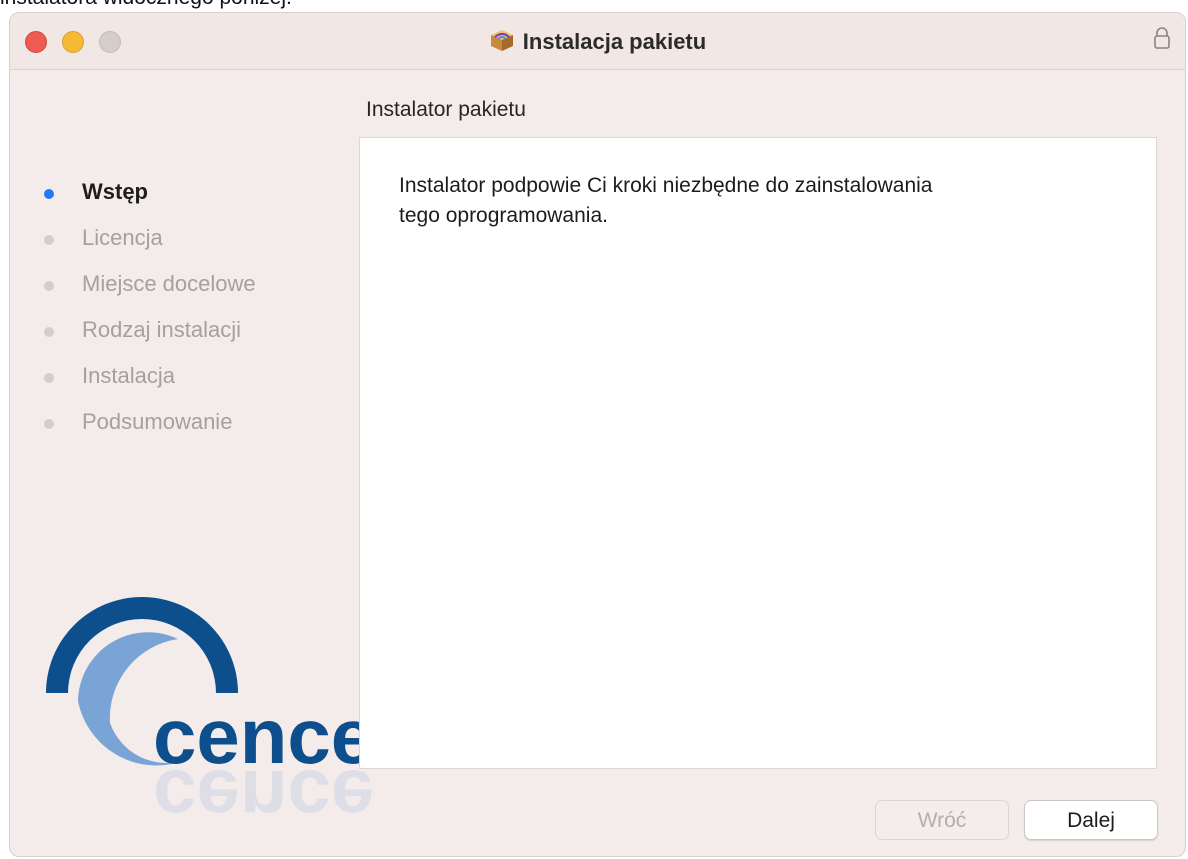  Describe the element at coordinates (1091, 820) in the screenshot. I see `continue-button: Dalej` at that location.